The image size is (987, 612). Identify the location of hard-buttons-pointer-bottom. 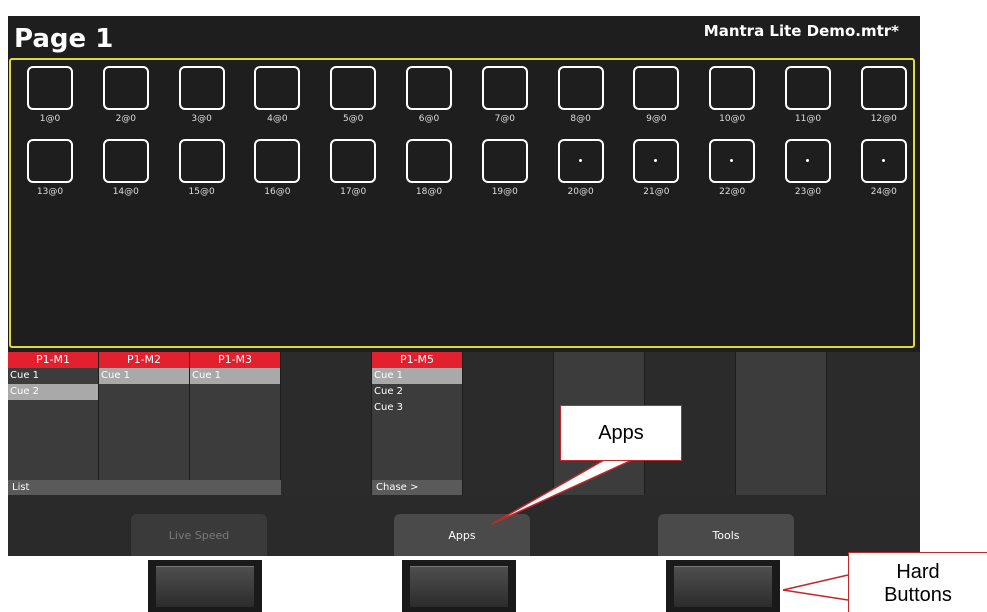
(815, 595).